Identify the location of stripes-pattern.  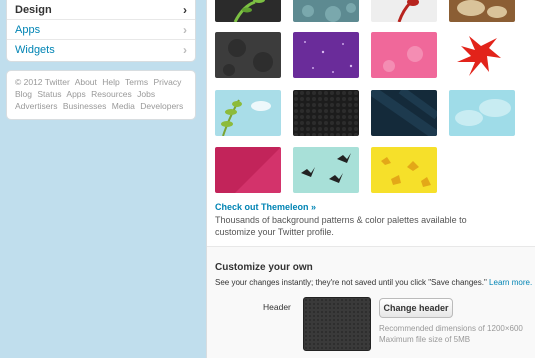
(404, 113).